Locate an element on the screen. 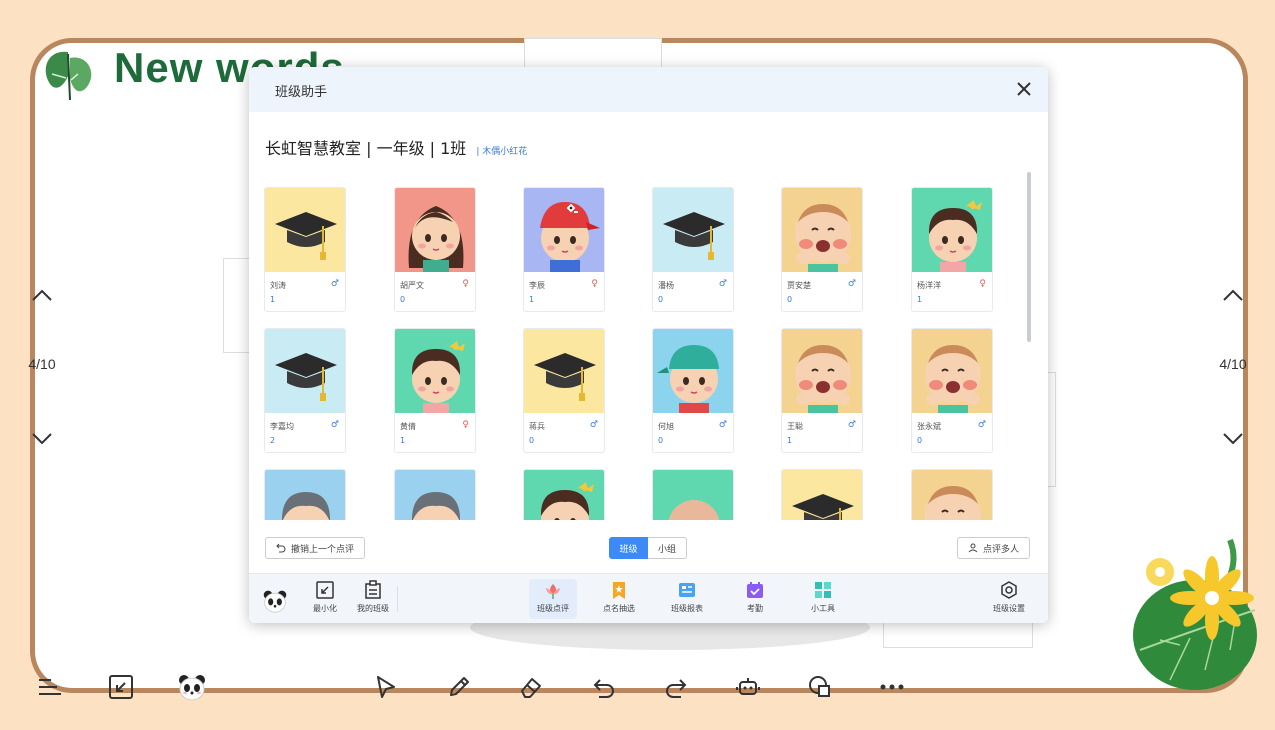 The image size is (1275, 730). minimize-label: 最小化 is located at coordinates (325, 608).